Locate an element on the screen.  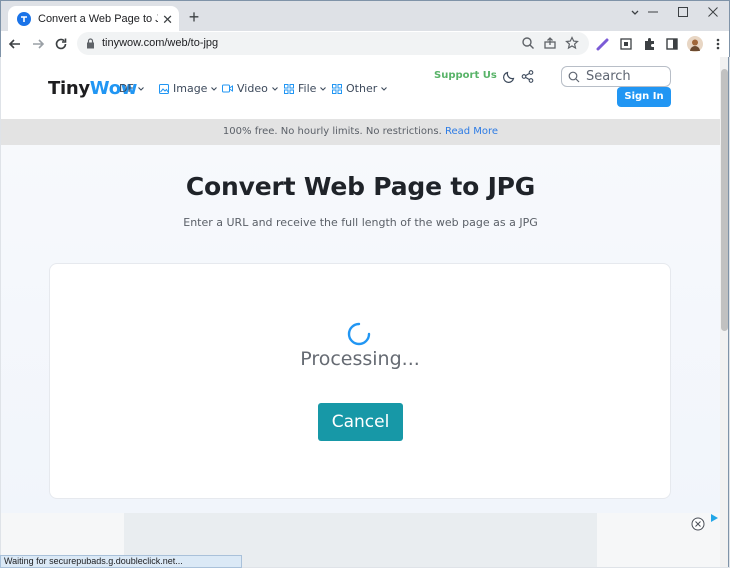
close-window-button is located at coordinates (713, 12).